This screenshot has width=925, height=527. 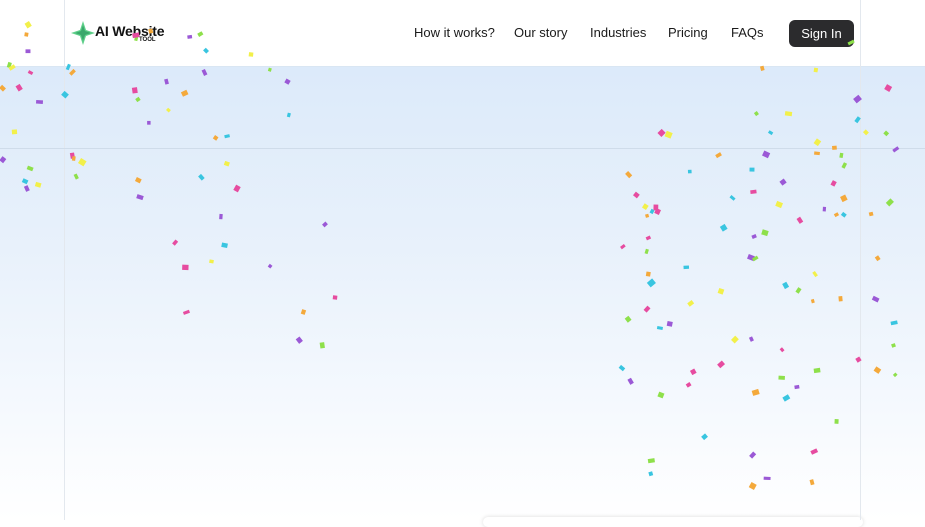 I want to click on nav-industries: Industries, so click(x=618, y=32).